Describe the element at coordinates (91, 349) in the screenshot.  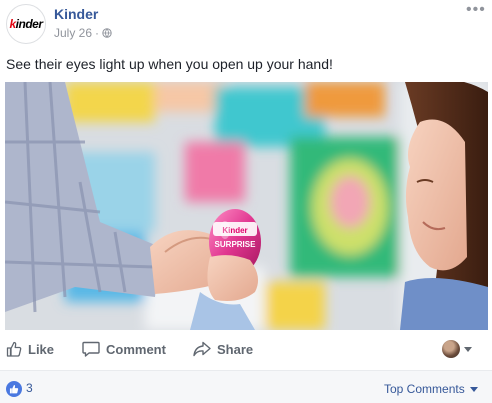
I see `speech-bubble-icon` at that location.